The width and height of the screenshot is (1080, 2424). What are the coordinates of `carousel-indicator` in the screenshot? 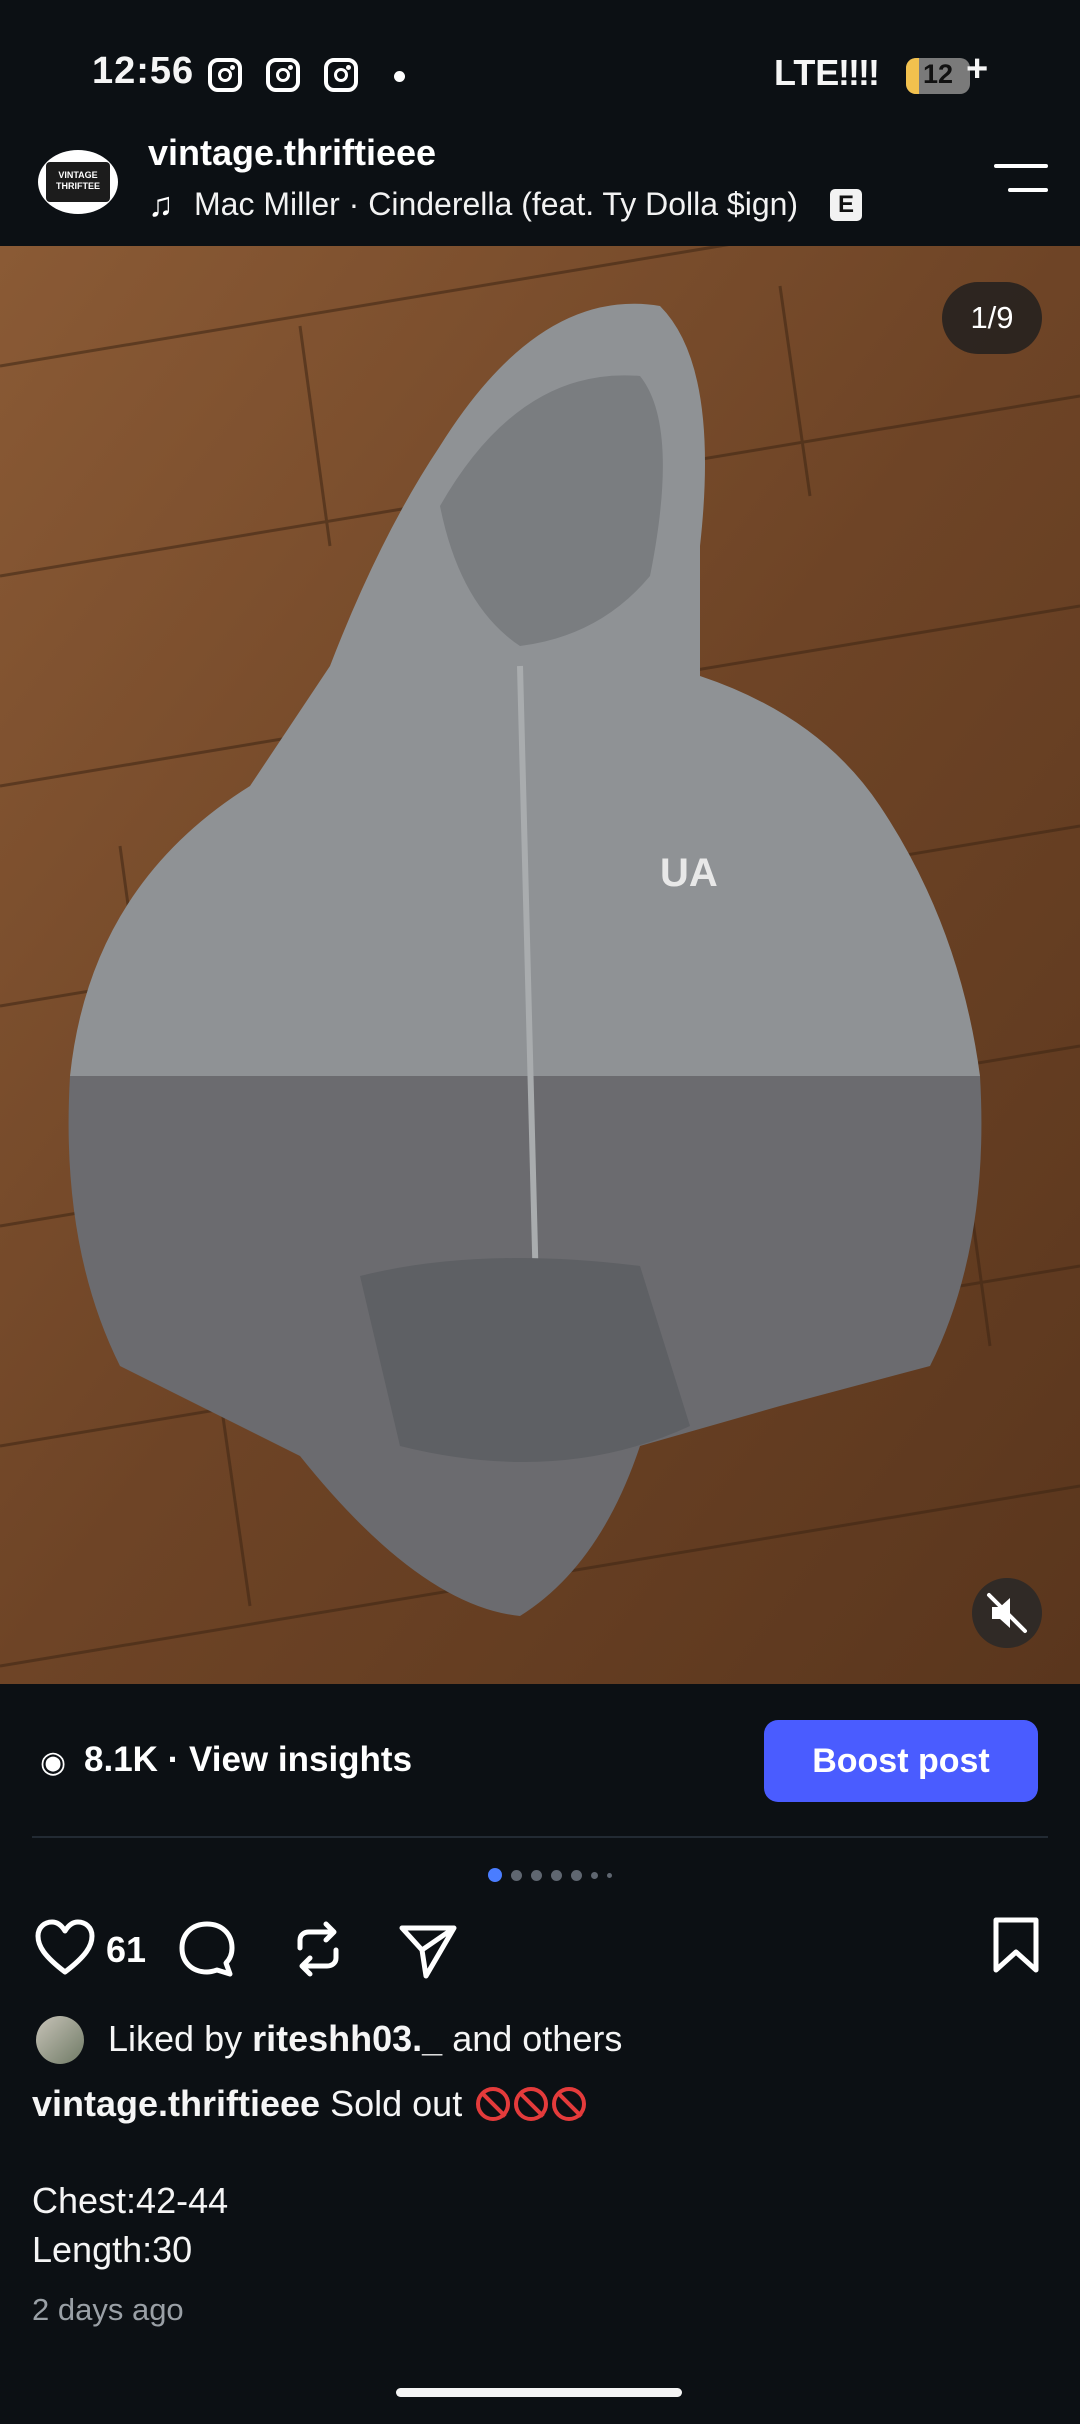 It's located at (550, 1875).